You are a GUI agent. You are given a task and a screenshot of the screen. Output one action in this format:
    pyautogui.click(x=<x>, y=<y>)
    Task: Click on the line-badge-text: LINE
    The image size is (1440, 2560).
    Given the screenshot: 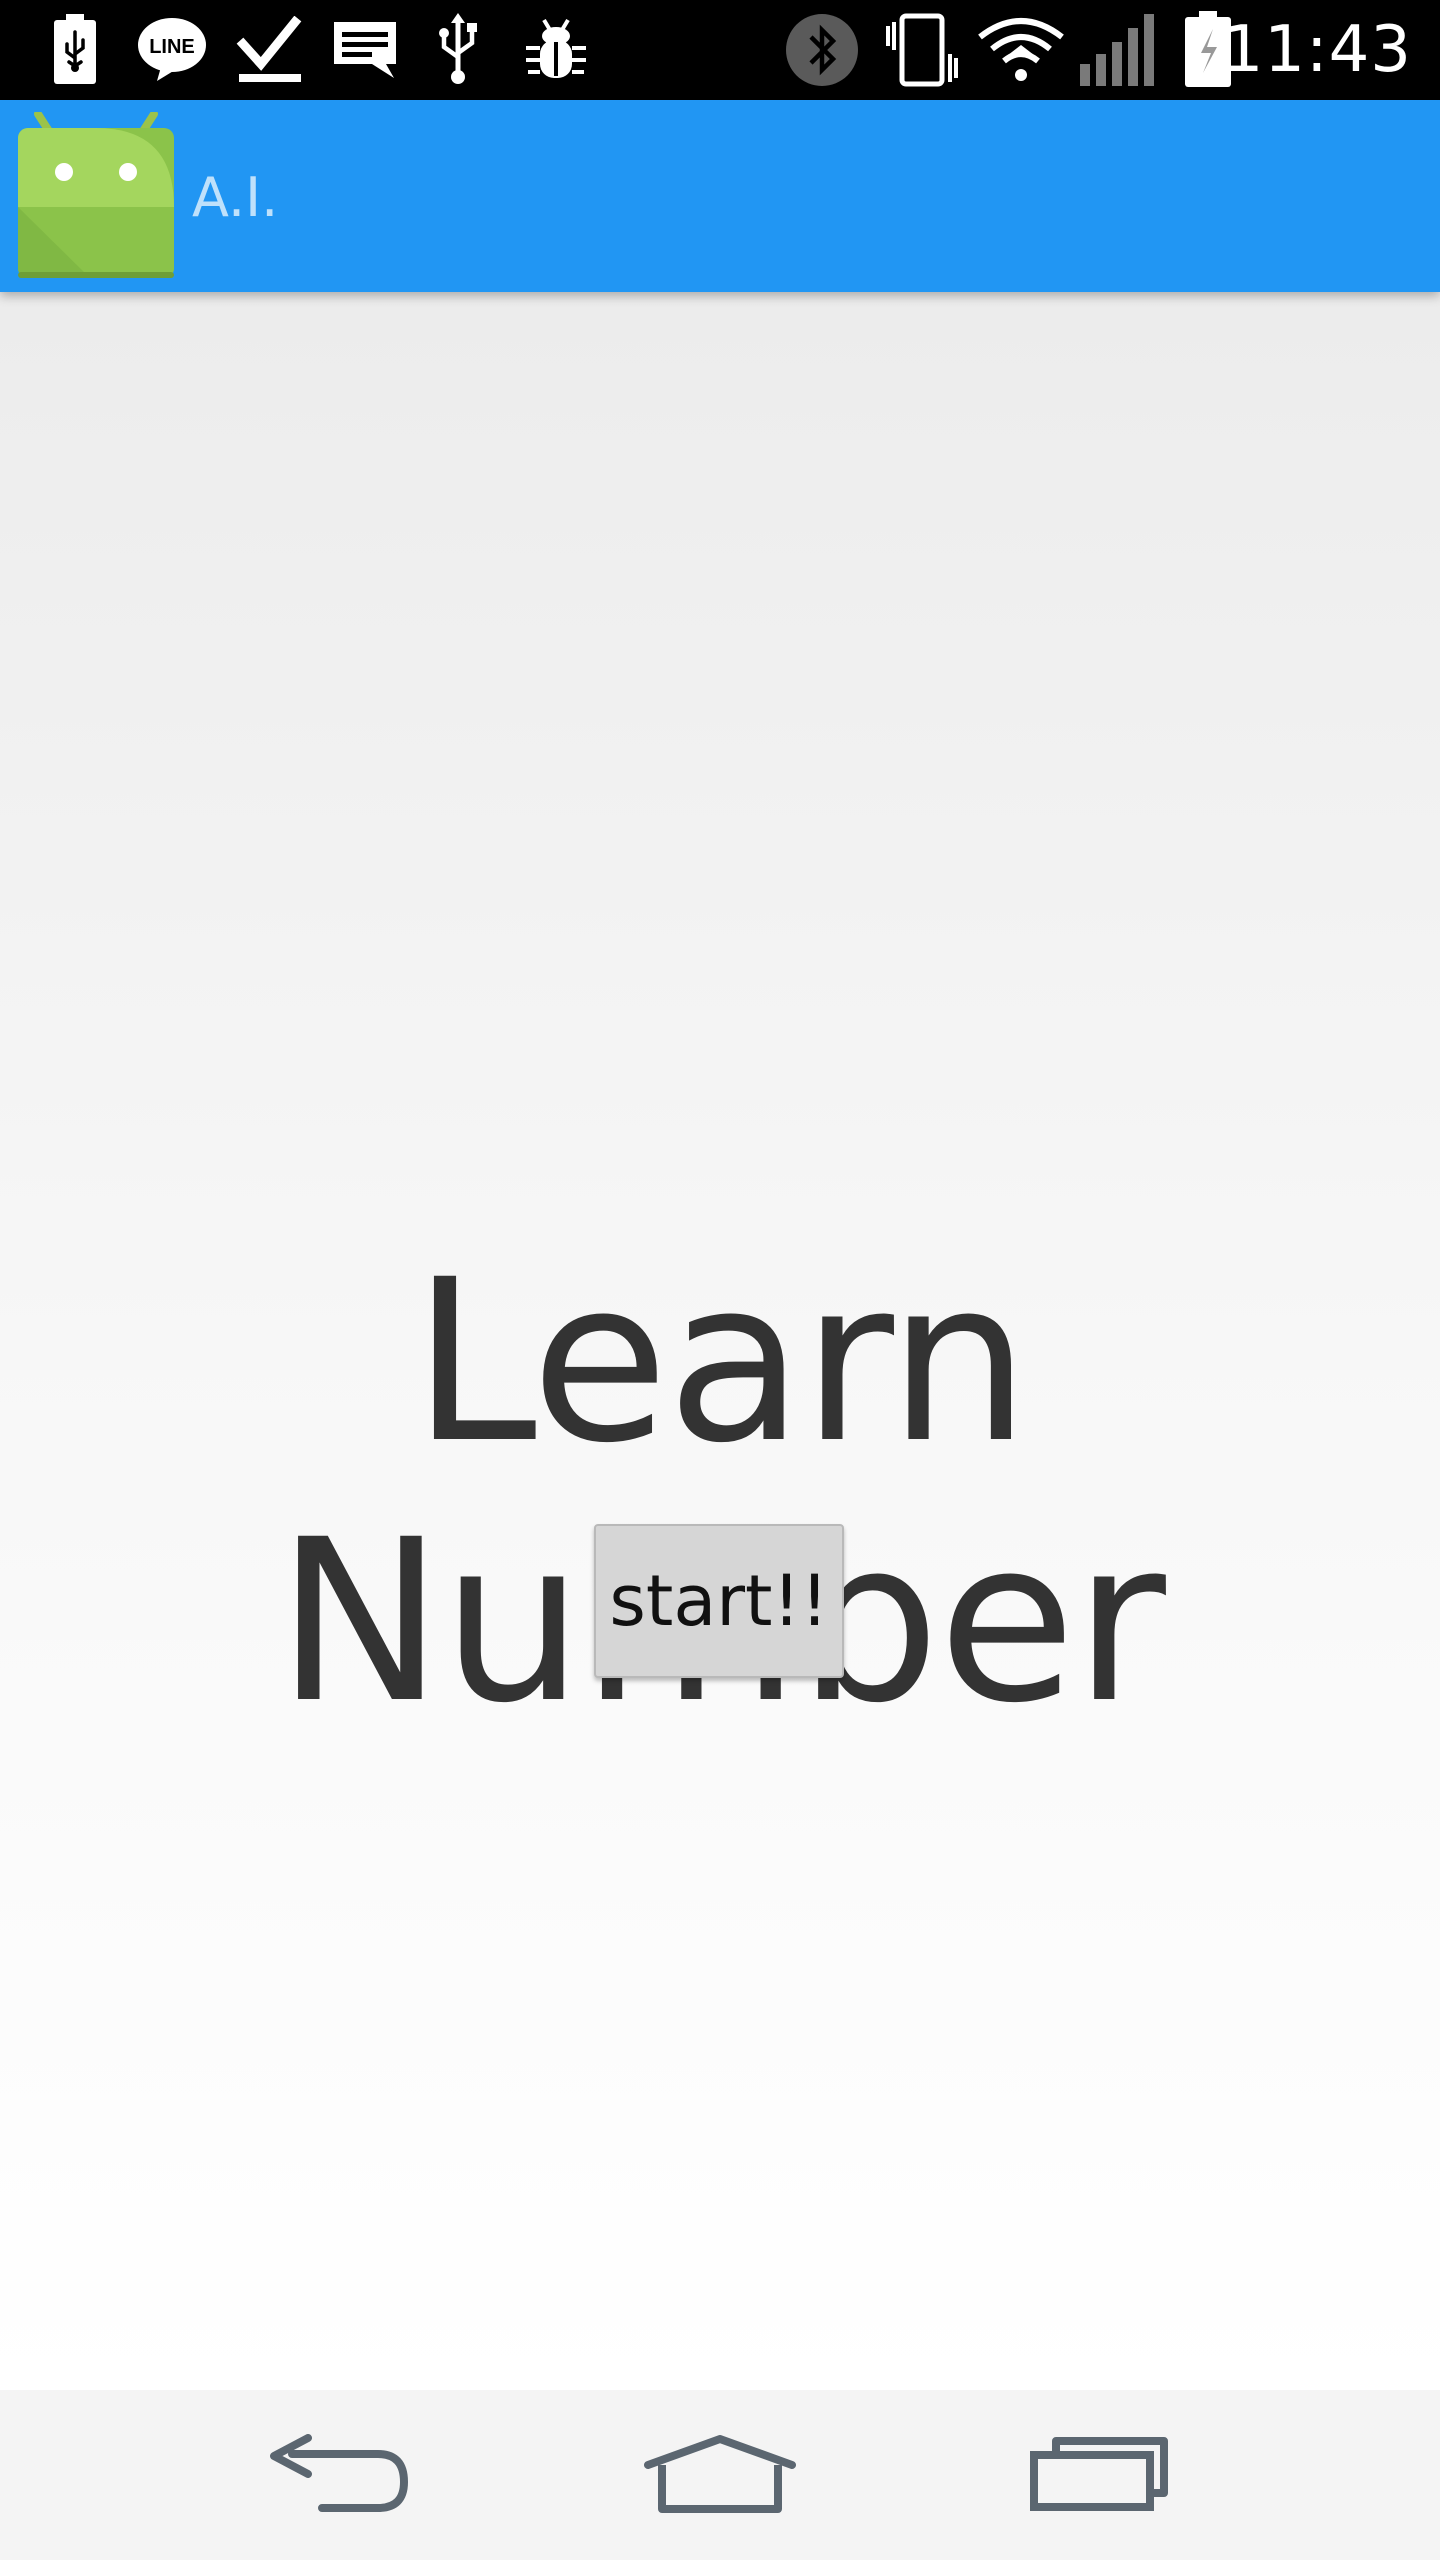 What is the action you would take?
    pyautogui.click(x=172, y=47)
    